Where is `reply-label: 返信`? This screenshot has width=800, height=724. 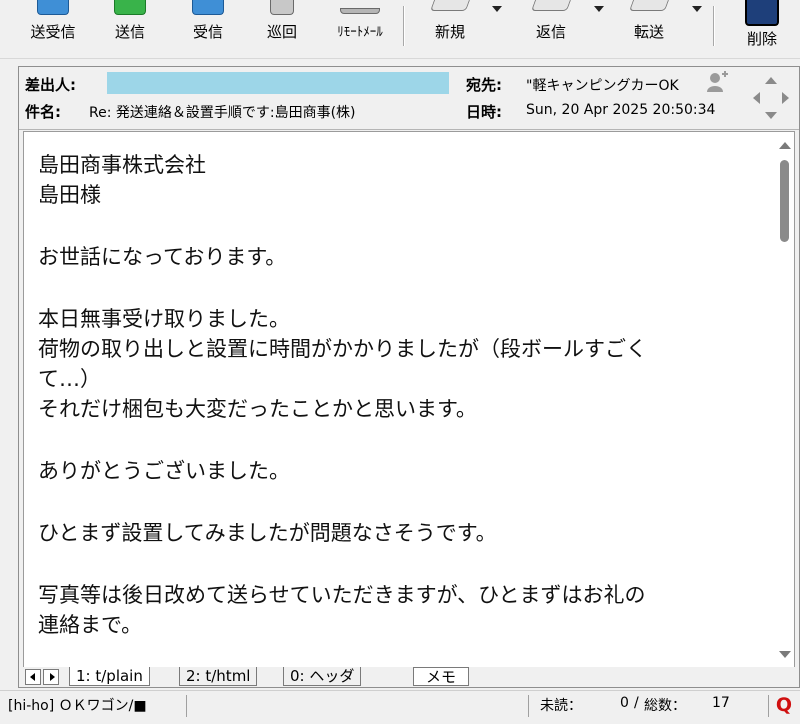 reply-label: 返信 is located at coordinates (550, 32).